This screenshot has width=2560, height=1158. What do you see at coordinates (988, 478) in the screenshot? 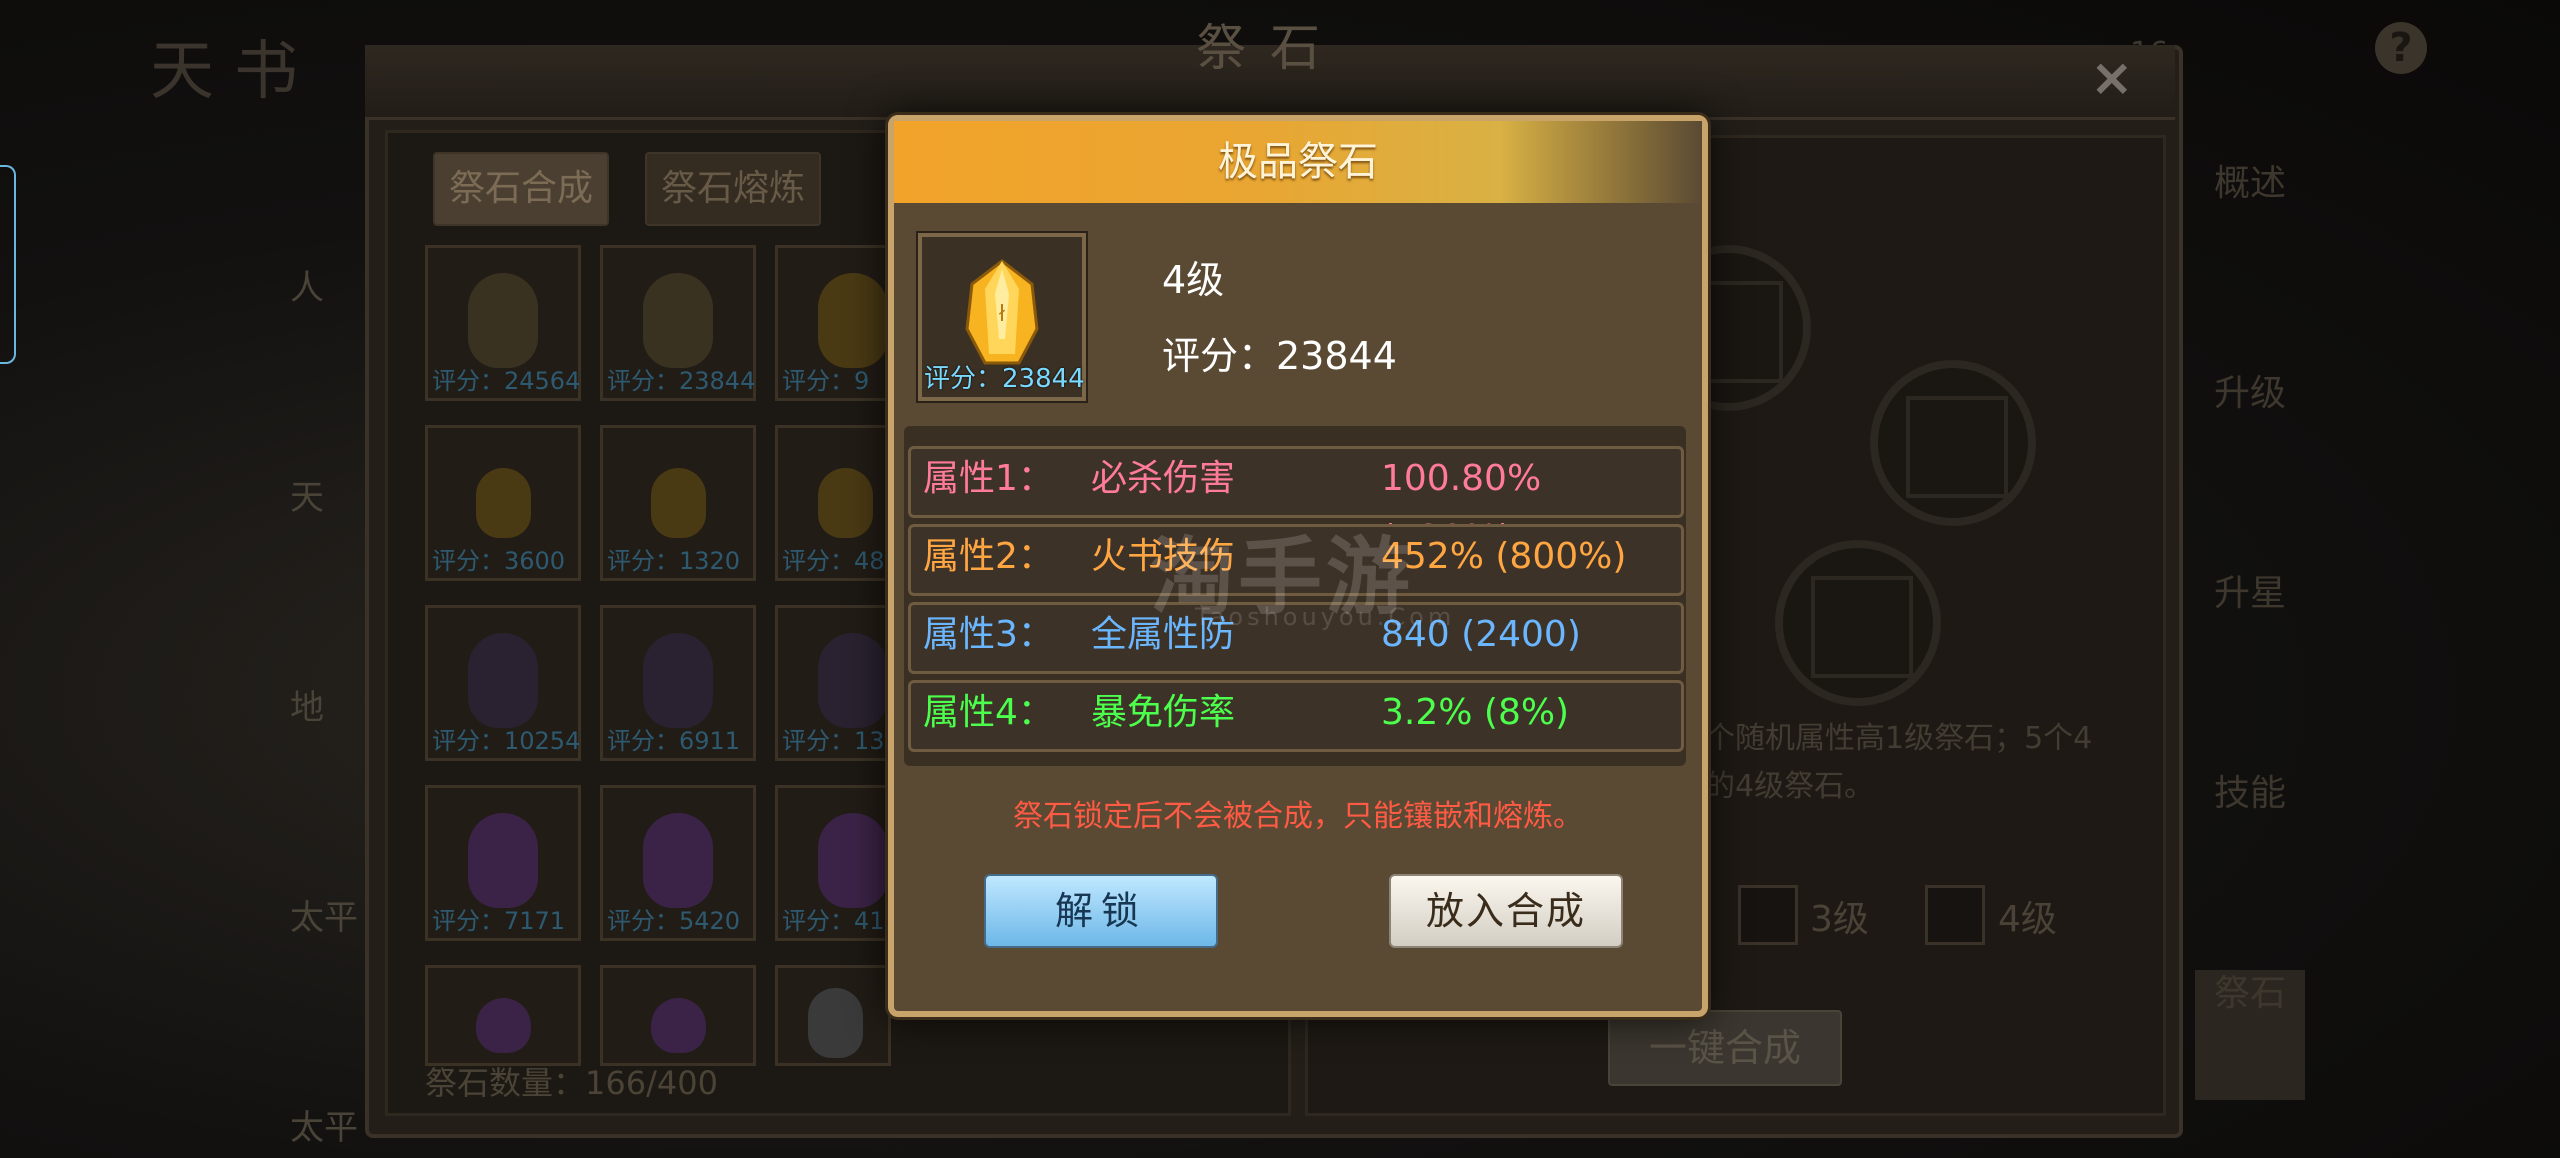
I see `attribute-key: 属性1：` at bounding box center [988, 478].